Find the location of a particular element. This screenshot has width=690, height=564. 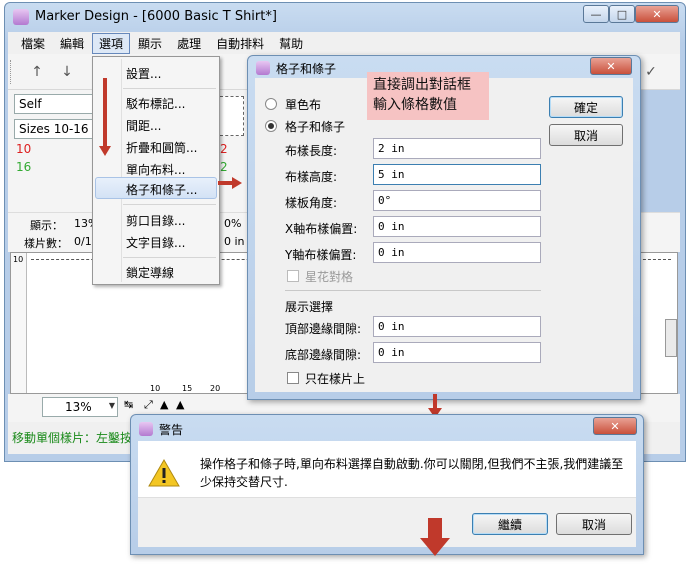

bottom-margin-label: 底部邊緣間隙: is located at coordinates (323, 355).